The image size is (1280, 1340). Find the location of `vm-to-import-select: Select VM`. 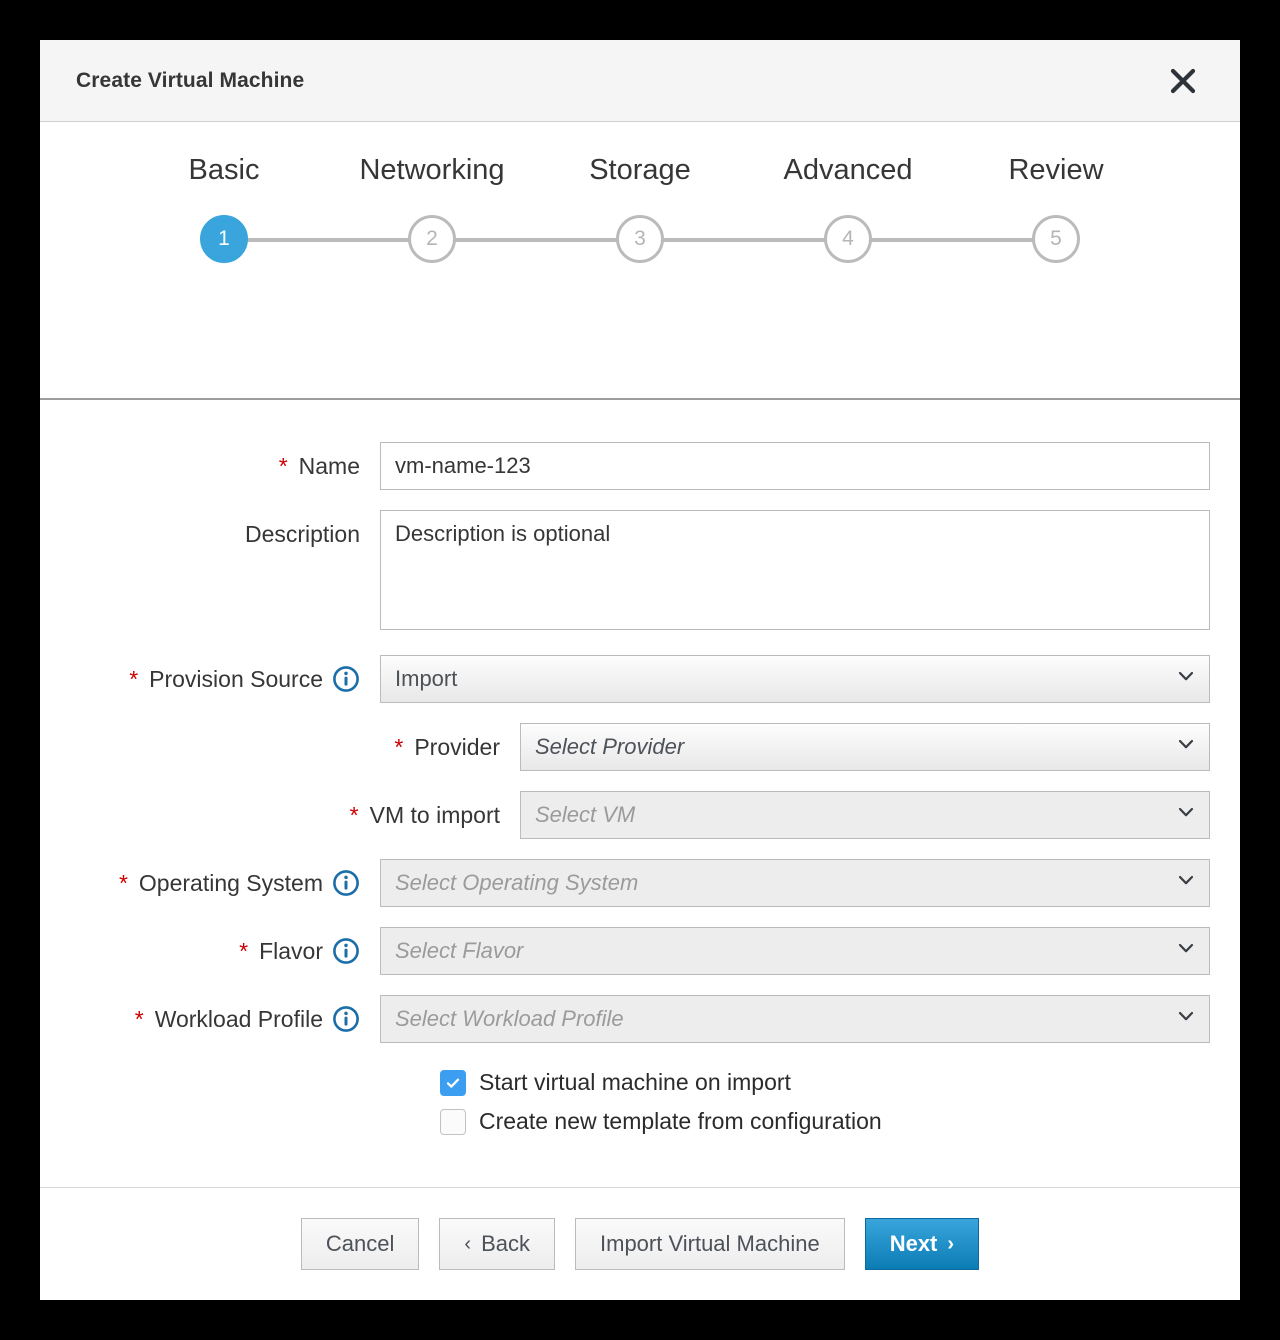

vm-to-import-select: Select VM is located at coordinates (865, 815).